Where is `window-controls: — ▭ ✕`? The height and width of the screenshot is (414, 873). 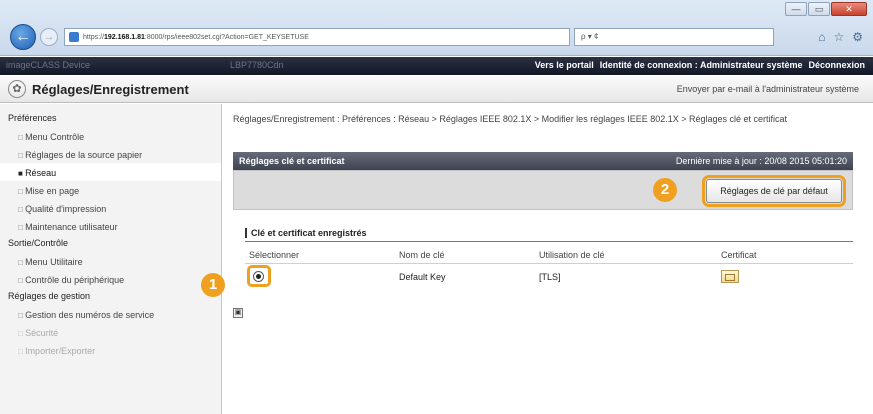
window-controls: — ▭ ✕ is located at coordinates (826, 9).